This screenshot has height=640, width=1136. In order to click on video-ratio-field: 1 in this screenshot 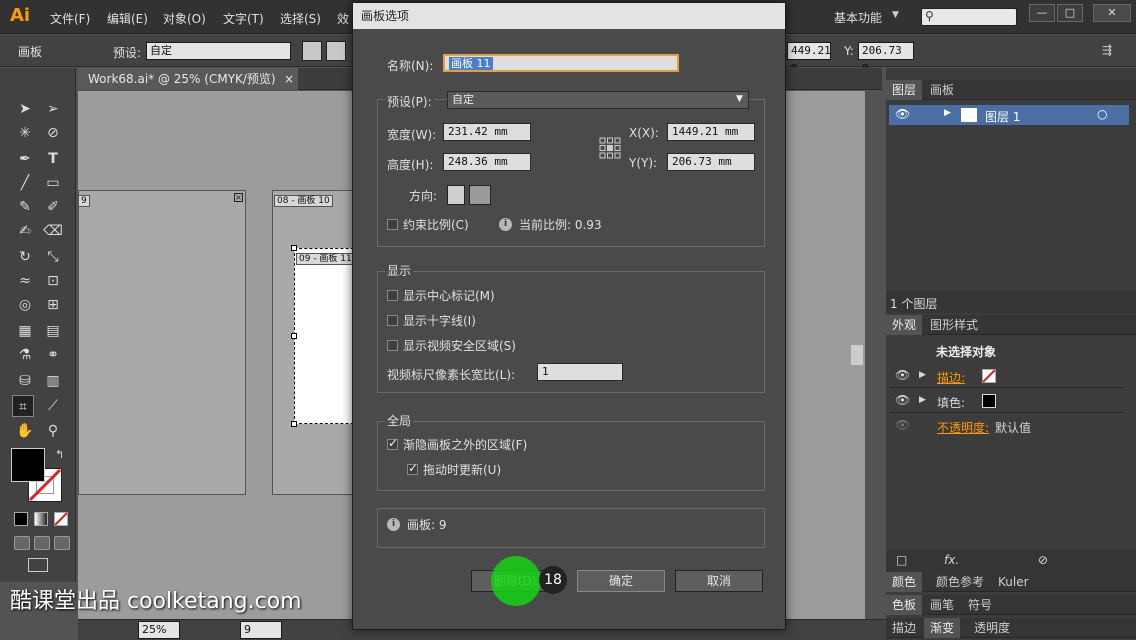, I will do `click(580, 372)`.